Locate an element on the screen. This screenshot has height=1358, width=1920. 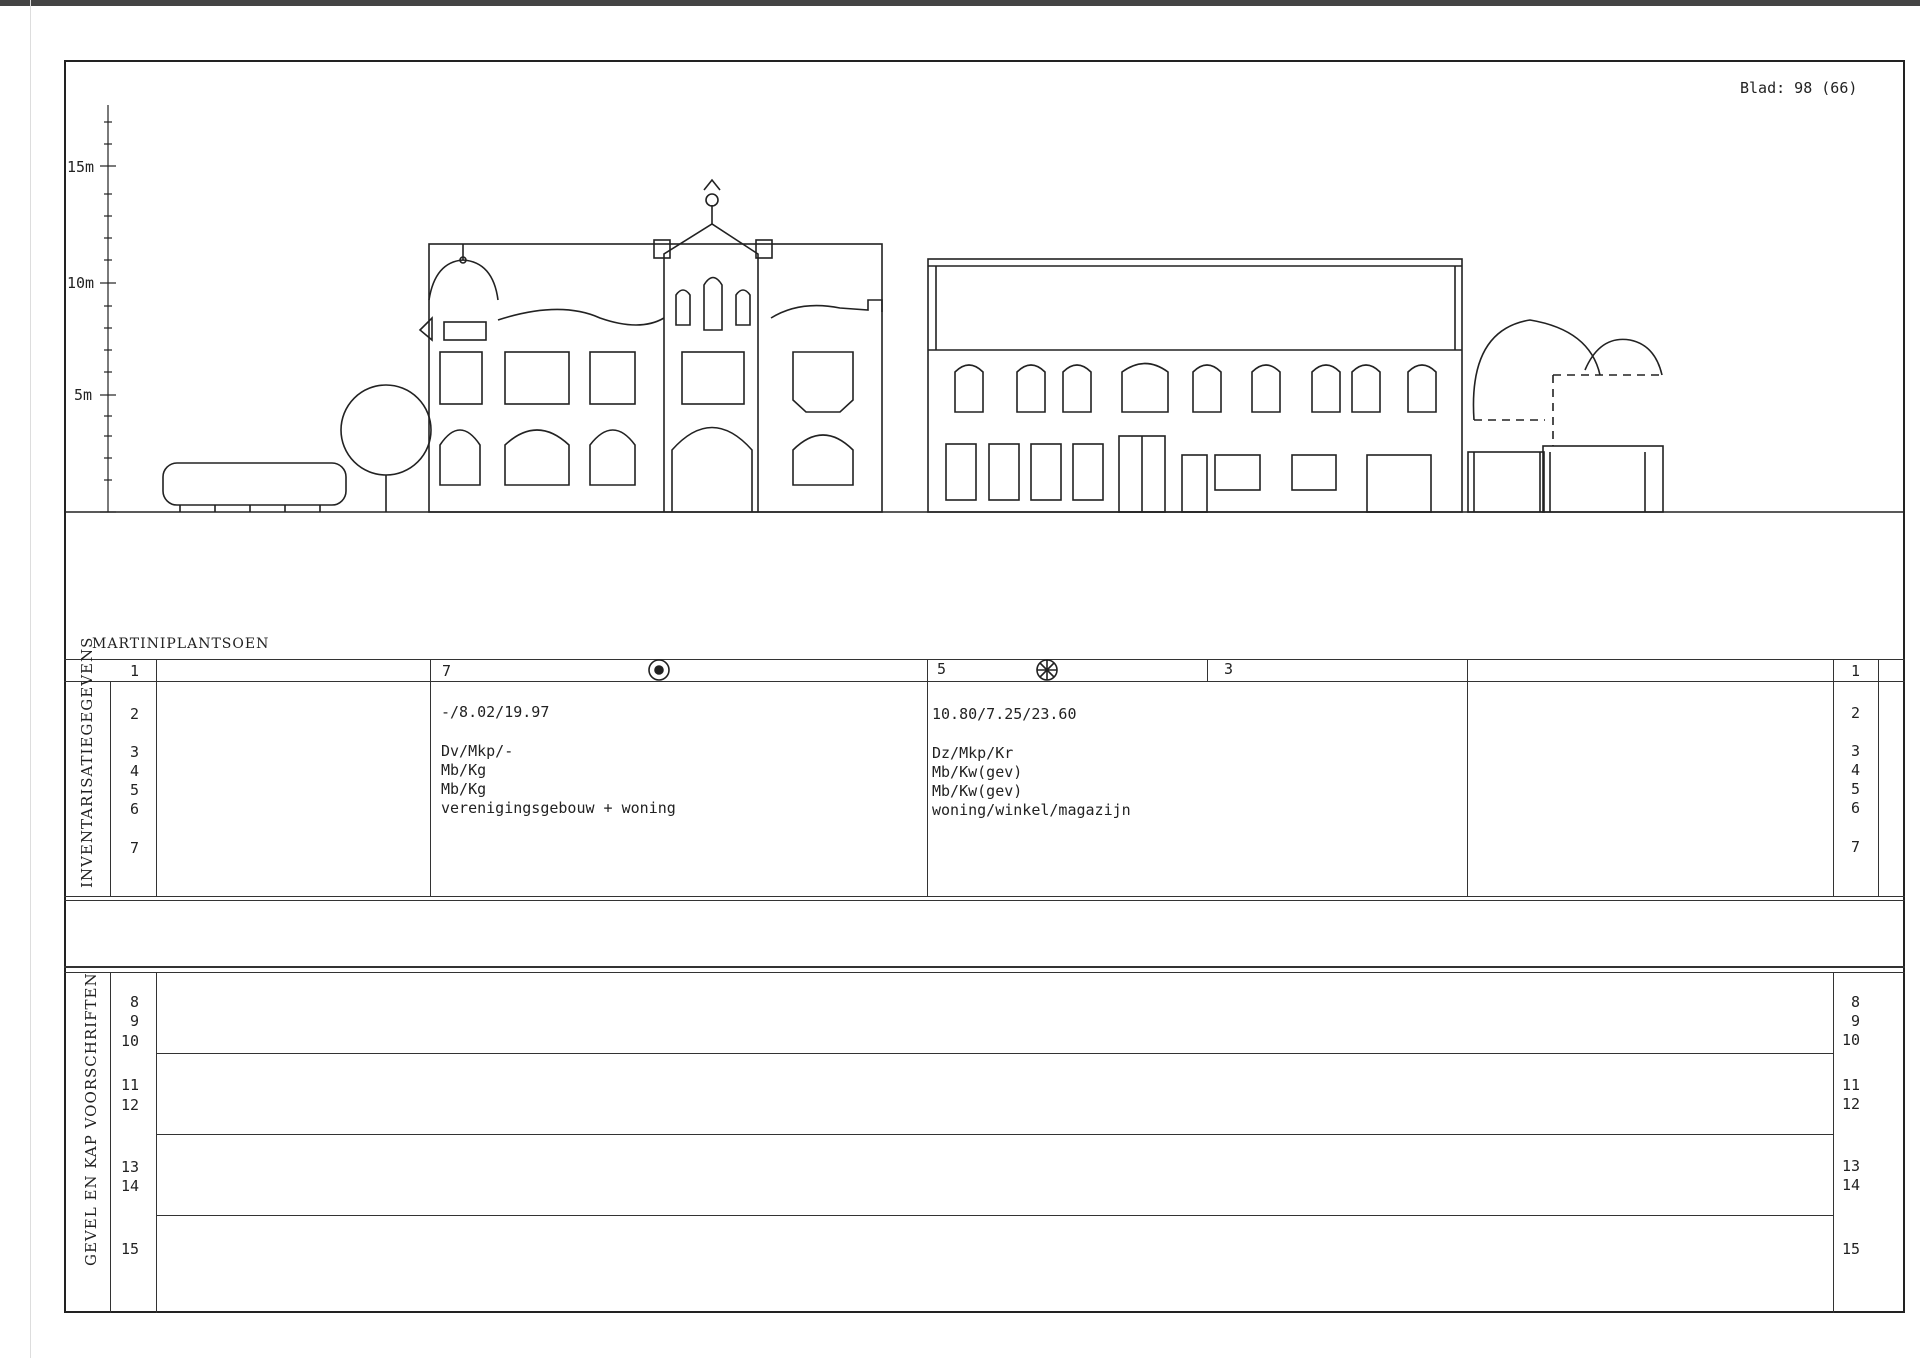
reg-row-number-right: 15 is located at coordinates (1851, 1249).